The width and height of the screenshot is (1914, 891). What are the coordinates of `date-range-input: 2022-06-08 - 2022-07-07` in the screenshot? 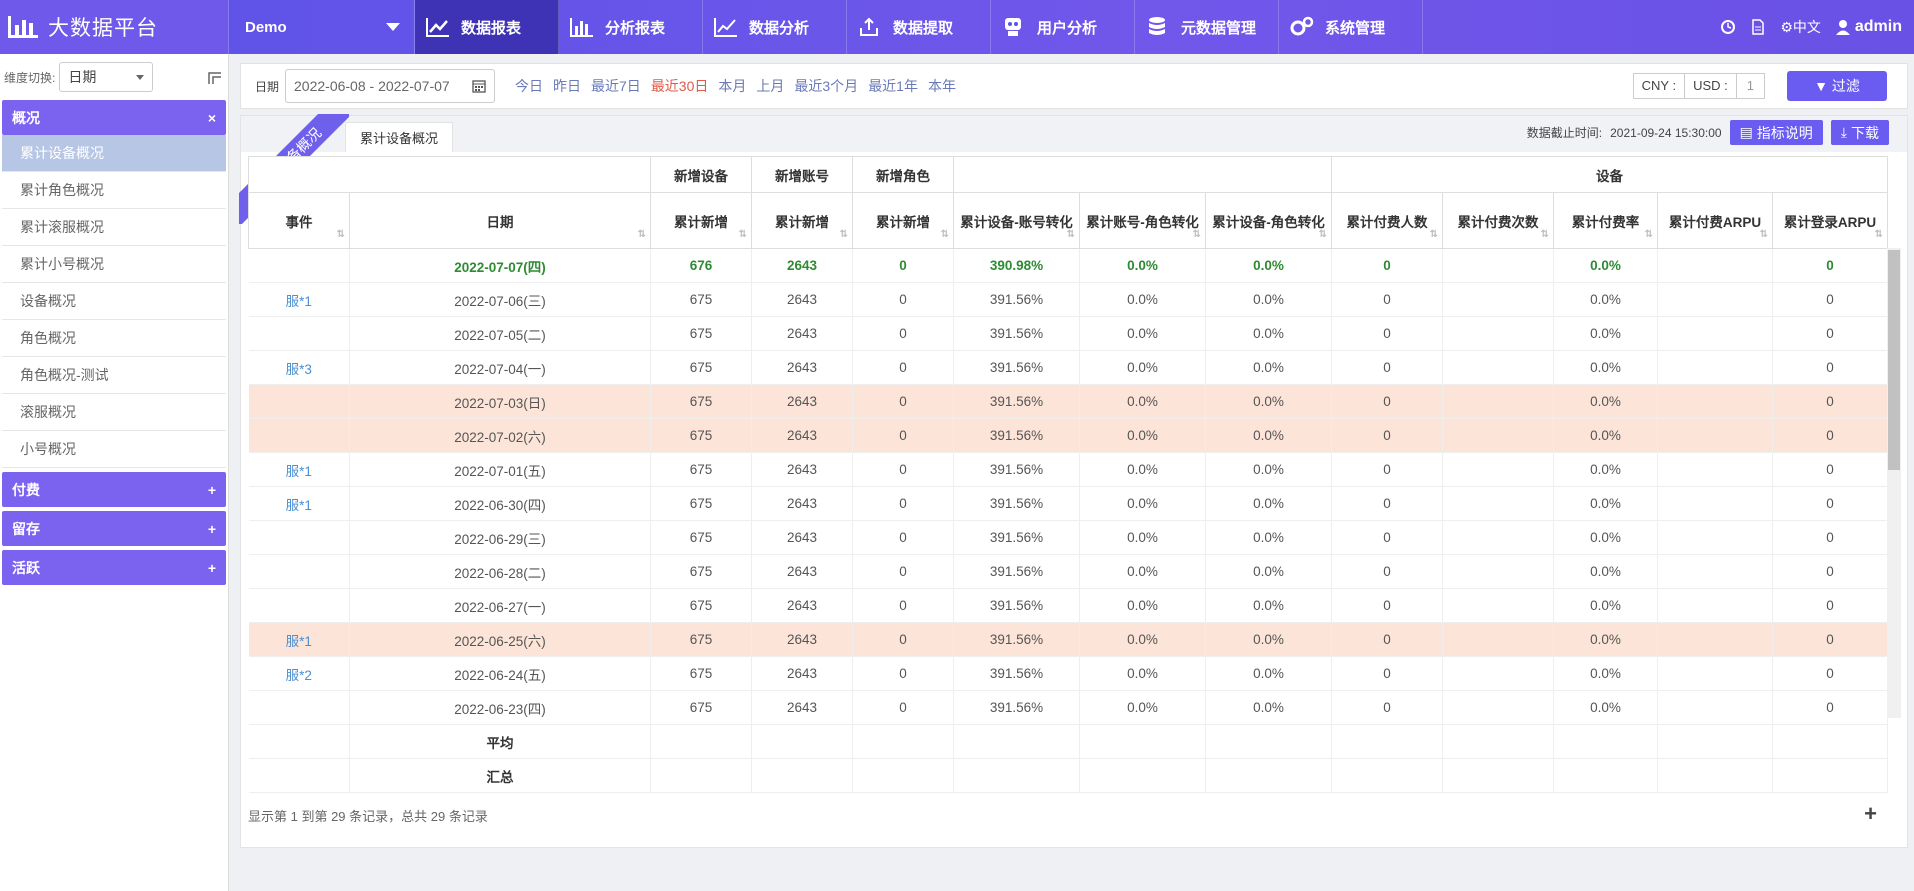 It's located at (390, 86).